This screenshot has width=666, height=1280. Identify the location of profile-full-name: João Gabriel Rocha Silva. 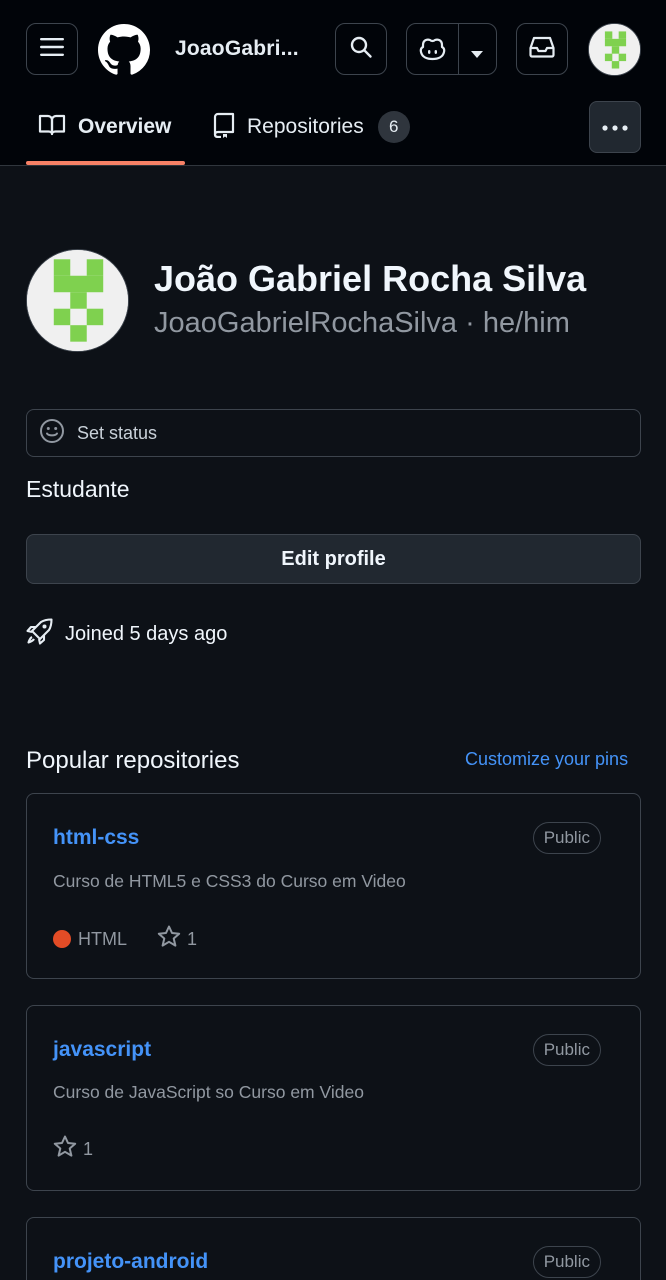
(370, 278).